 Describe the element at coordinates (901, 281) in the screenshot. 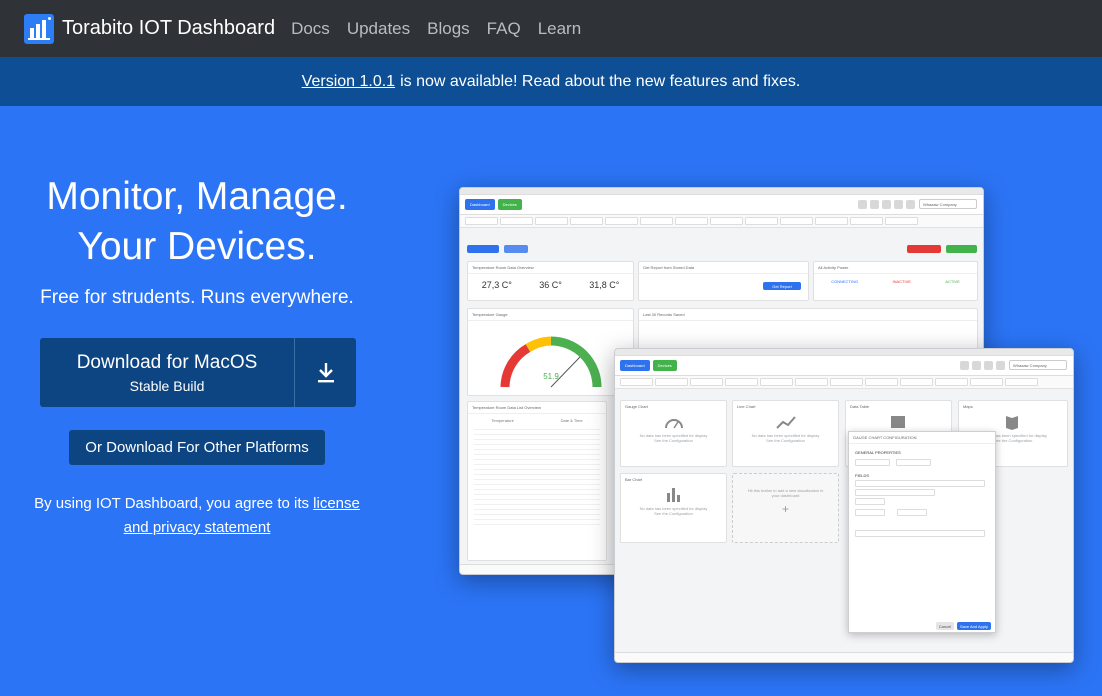

I see `mock-stat-inactive: INACTIVE` at that location.